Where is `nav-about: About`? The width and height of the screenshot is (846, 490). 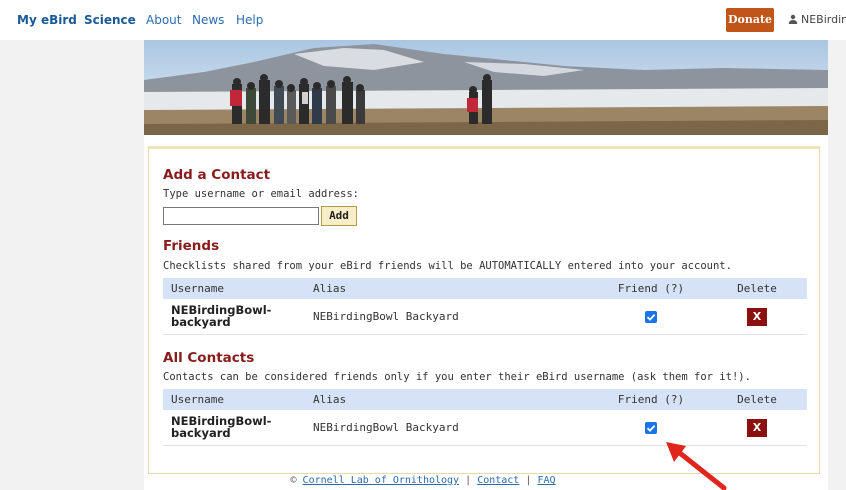 nav-about: About is located at coordinates (163, 20).